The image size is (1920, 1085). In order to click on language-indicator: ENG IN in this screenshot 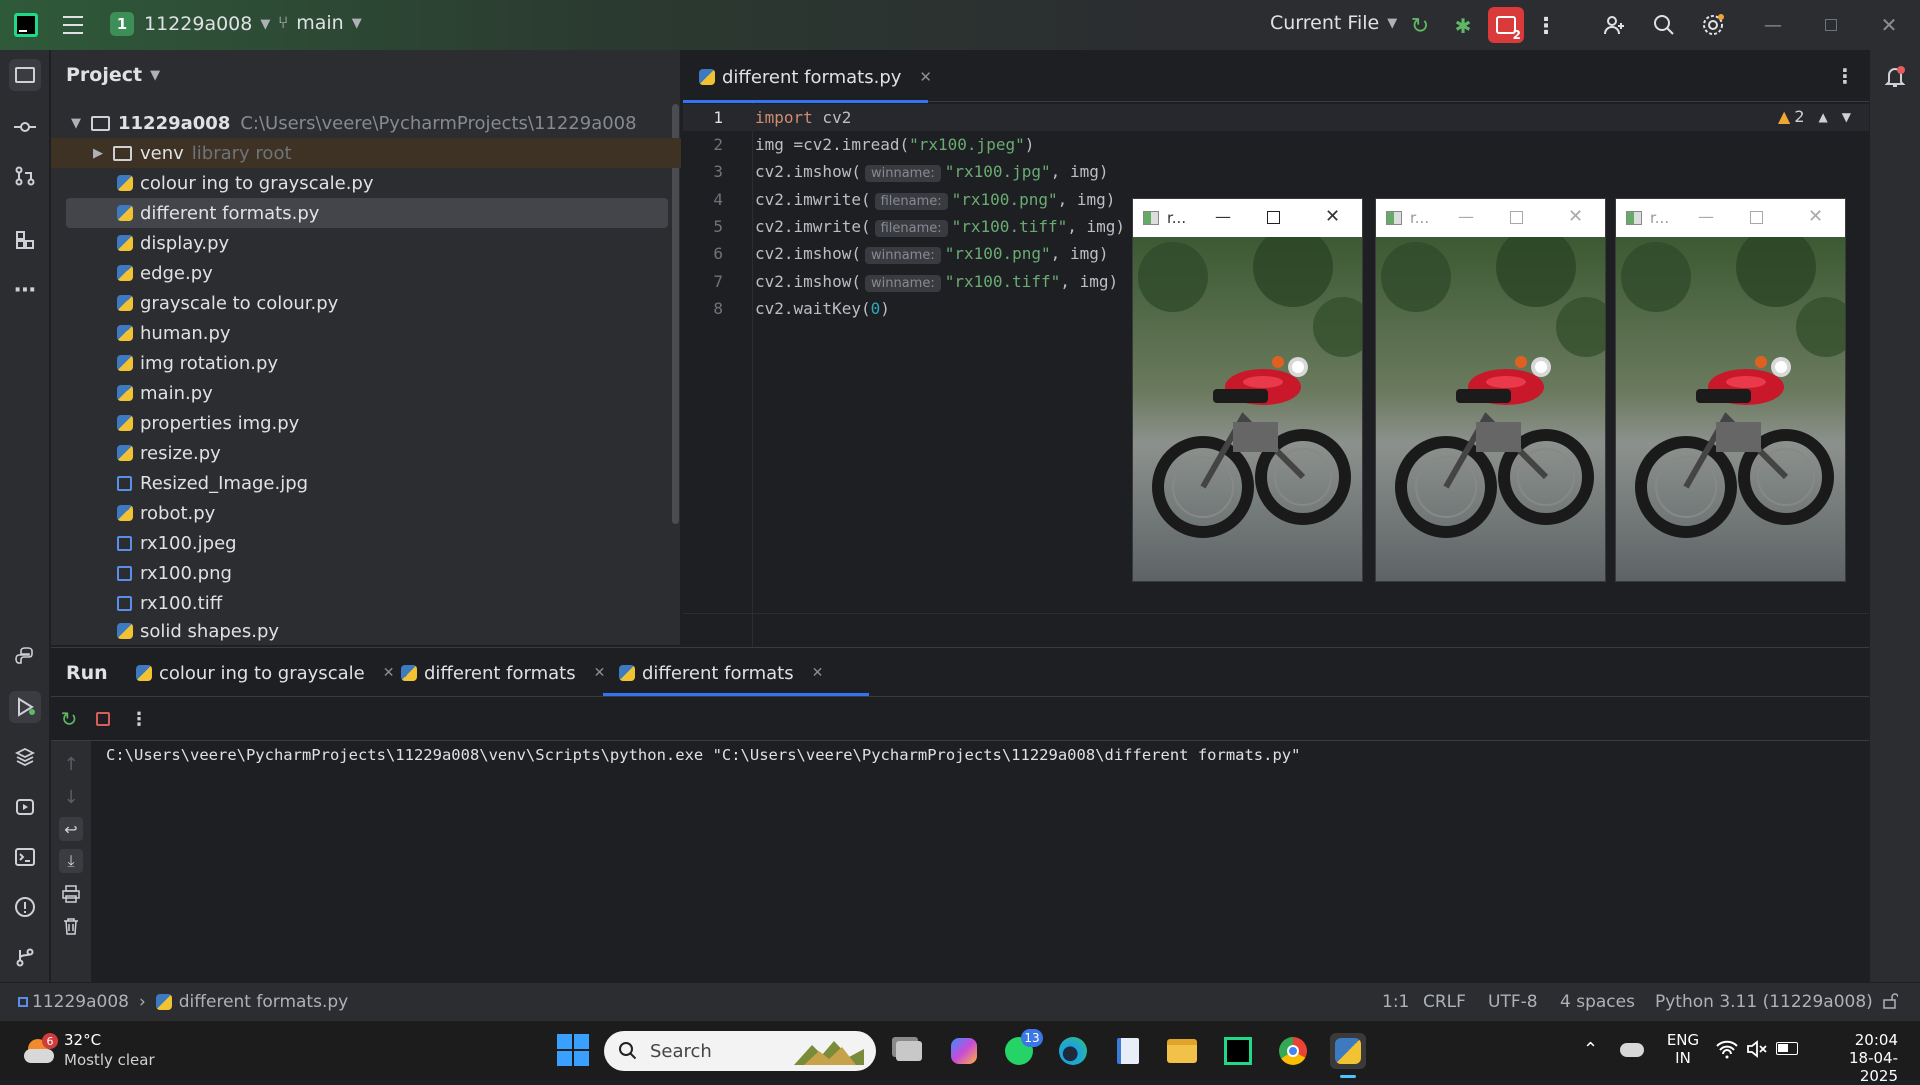, I will do `click(1683, 1049)`.